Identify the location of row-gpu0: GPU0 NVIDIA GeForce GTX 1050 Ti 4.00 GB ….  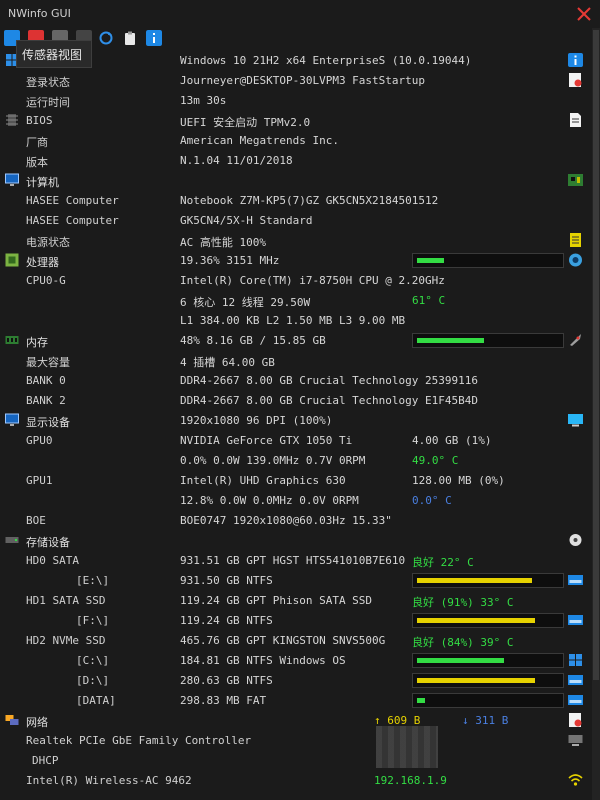
(295, 440).